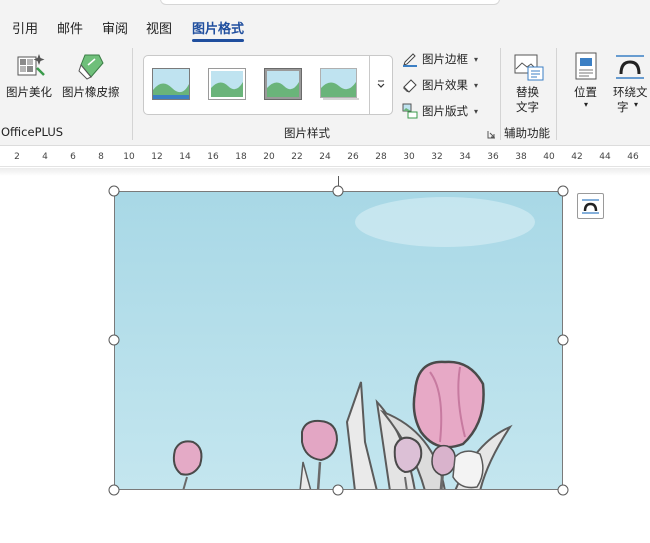 The width and height of the screenshot is (650, 543). What do you see at coordinates (101, 157) in the screenshot?
I see `ruler-tick: 8` at bounding box center [101, 157].